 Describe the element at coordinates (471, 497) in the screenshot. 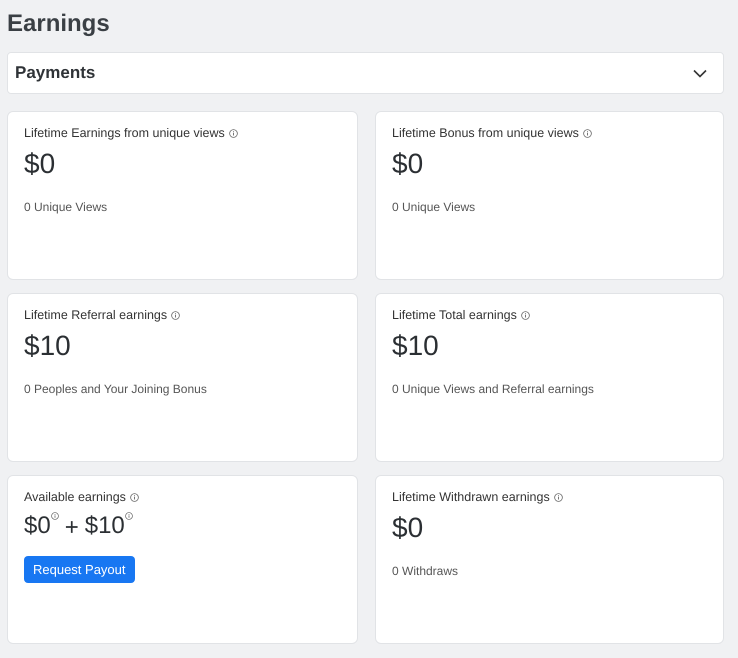

I see `card-label: Lifetime Withdrawn earnings` at that location.